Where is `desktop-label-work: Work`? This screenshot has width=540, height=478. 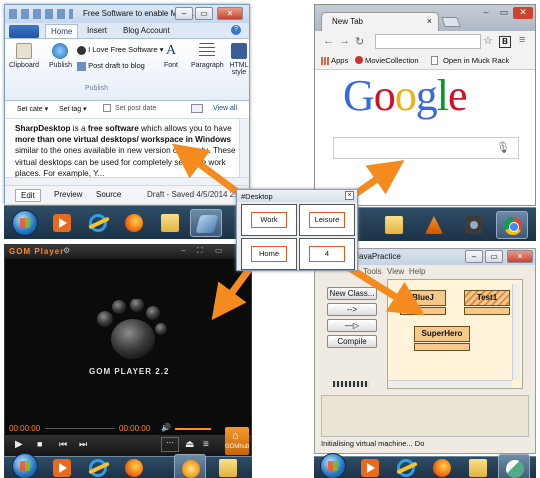 desktop-label-work: Work is located at coordinates (269, 220).